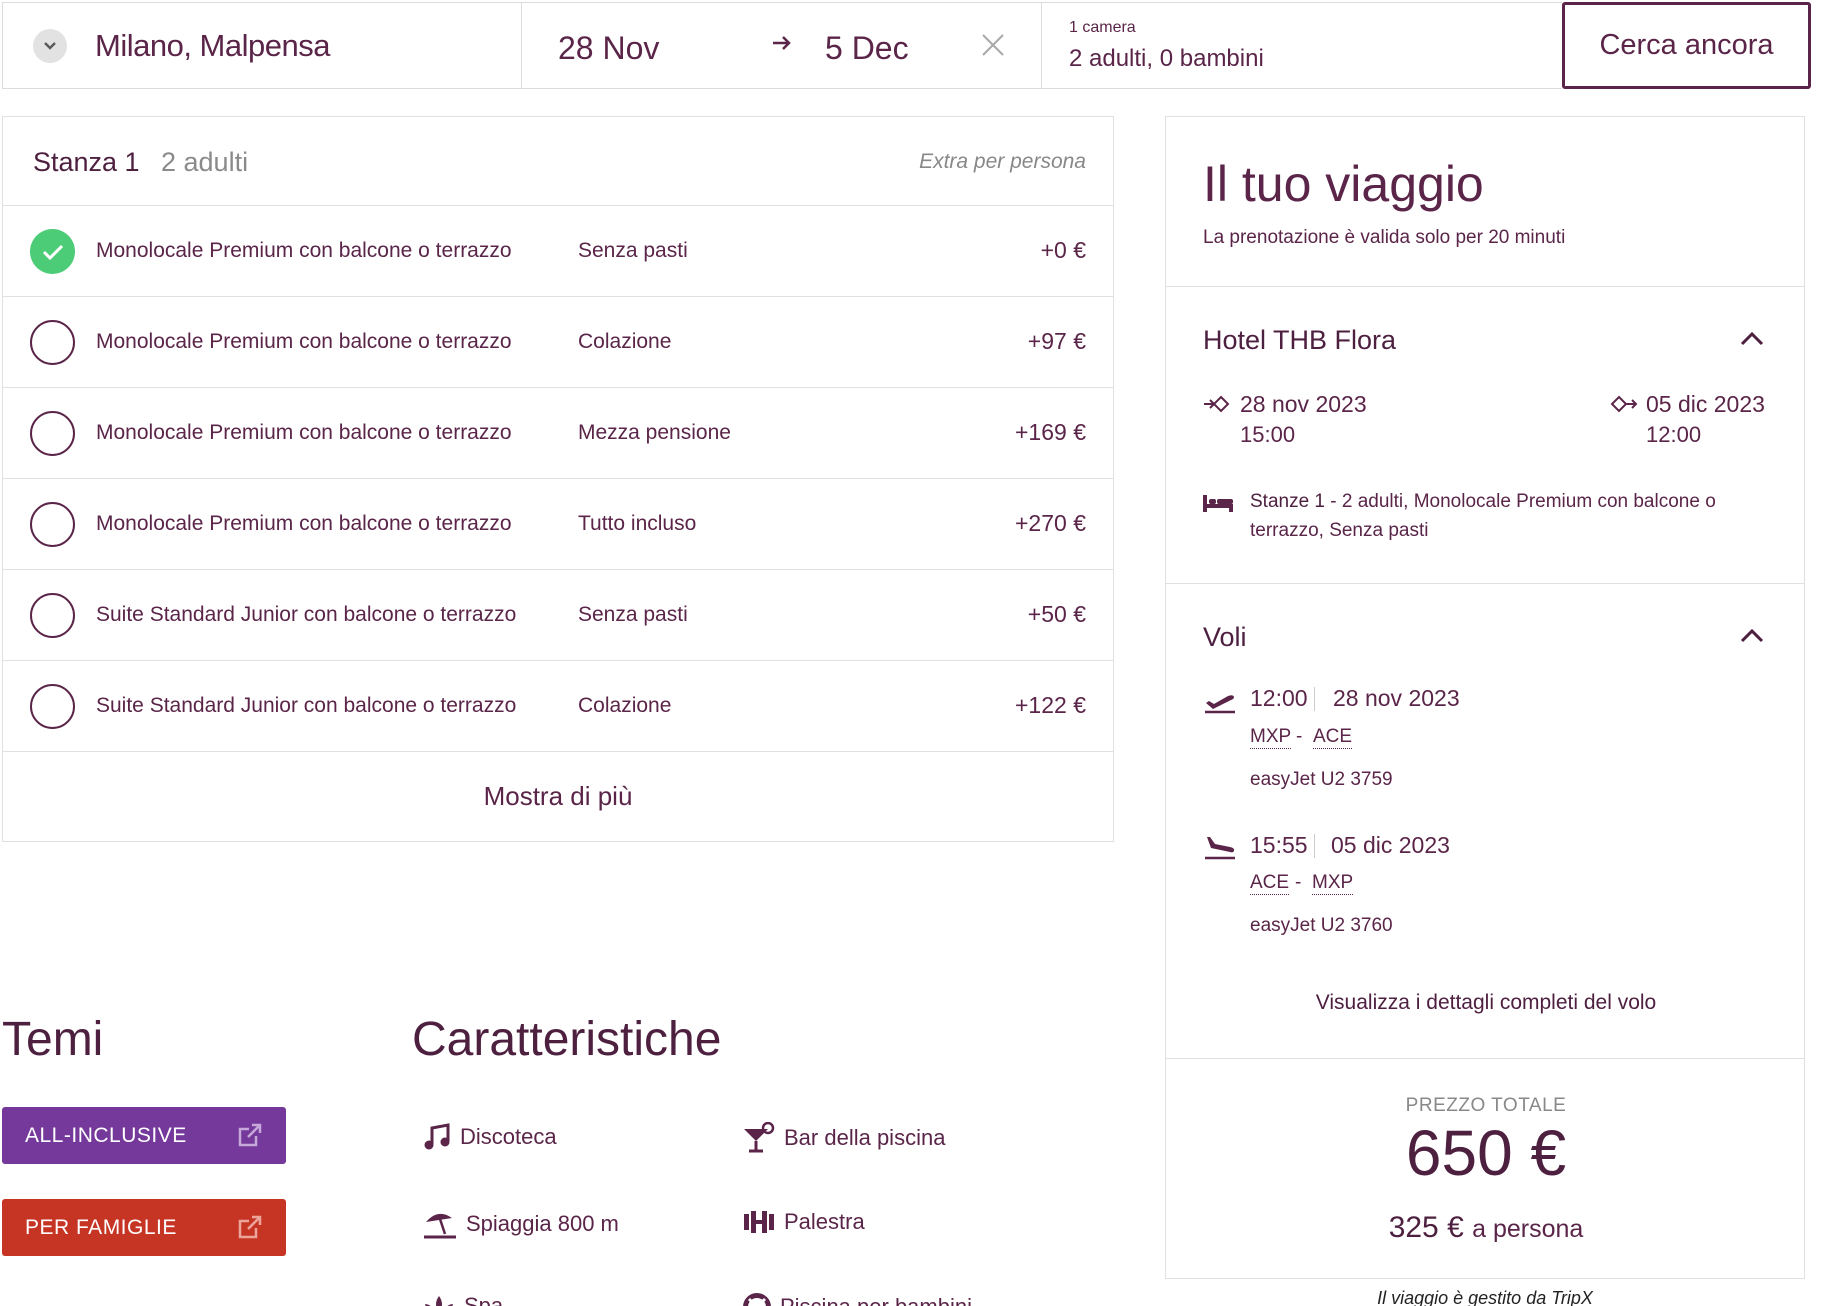 Image resolution: width=1826 pixels, height=1306 pixels. I want to click on origin-label: Milano, Malpensa, so click(212, 45).